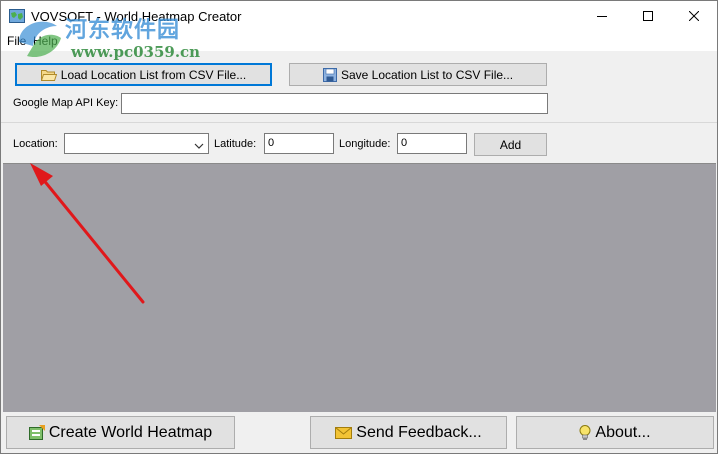  Describe the element at coordinates (334, 103) in the screenshot. I see `api-key-input` at that location.